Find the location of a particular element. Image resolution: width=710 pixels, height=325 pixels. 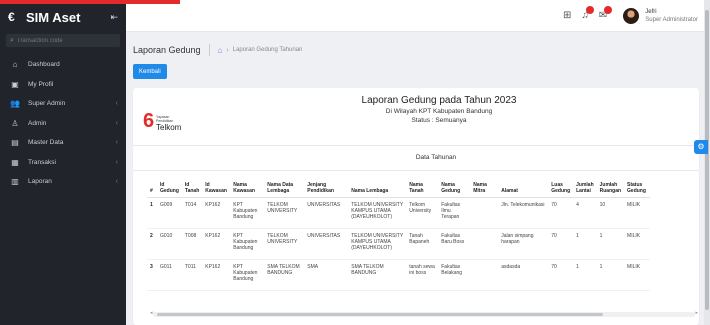

col-header: Jumlah Ruangan is located at coordinates (610, 190).